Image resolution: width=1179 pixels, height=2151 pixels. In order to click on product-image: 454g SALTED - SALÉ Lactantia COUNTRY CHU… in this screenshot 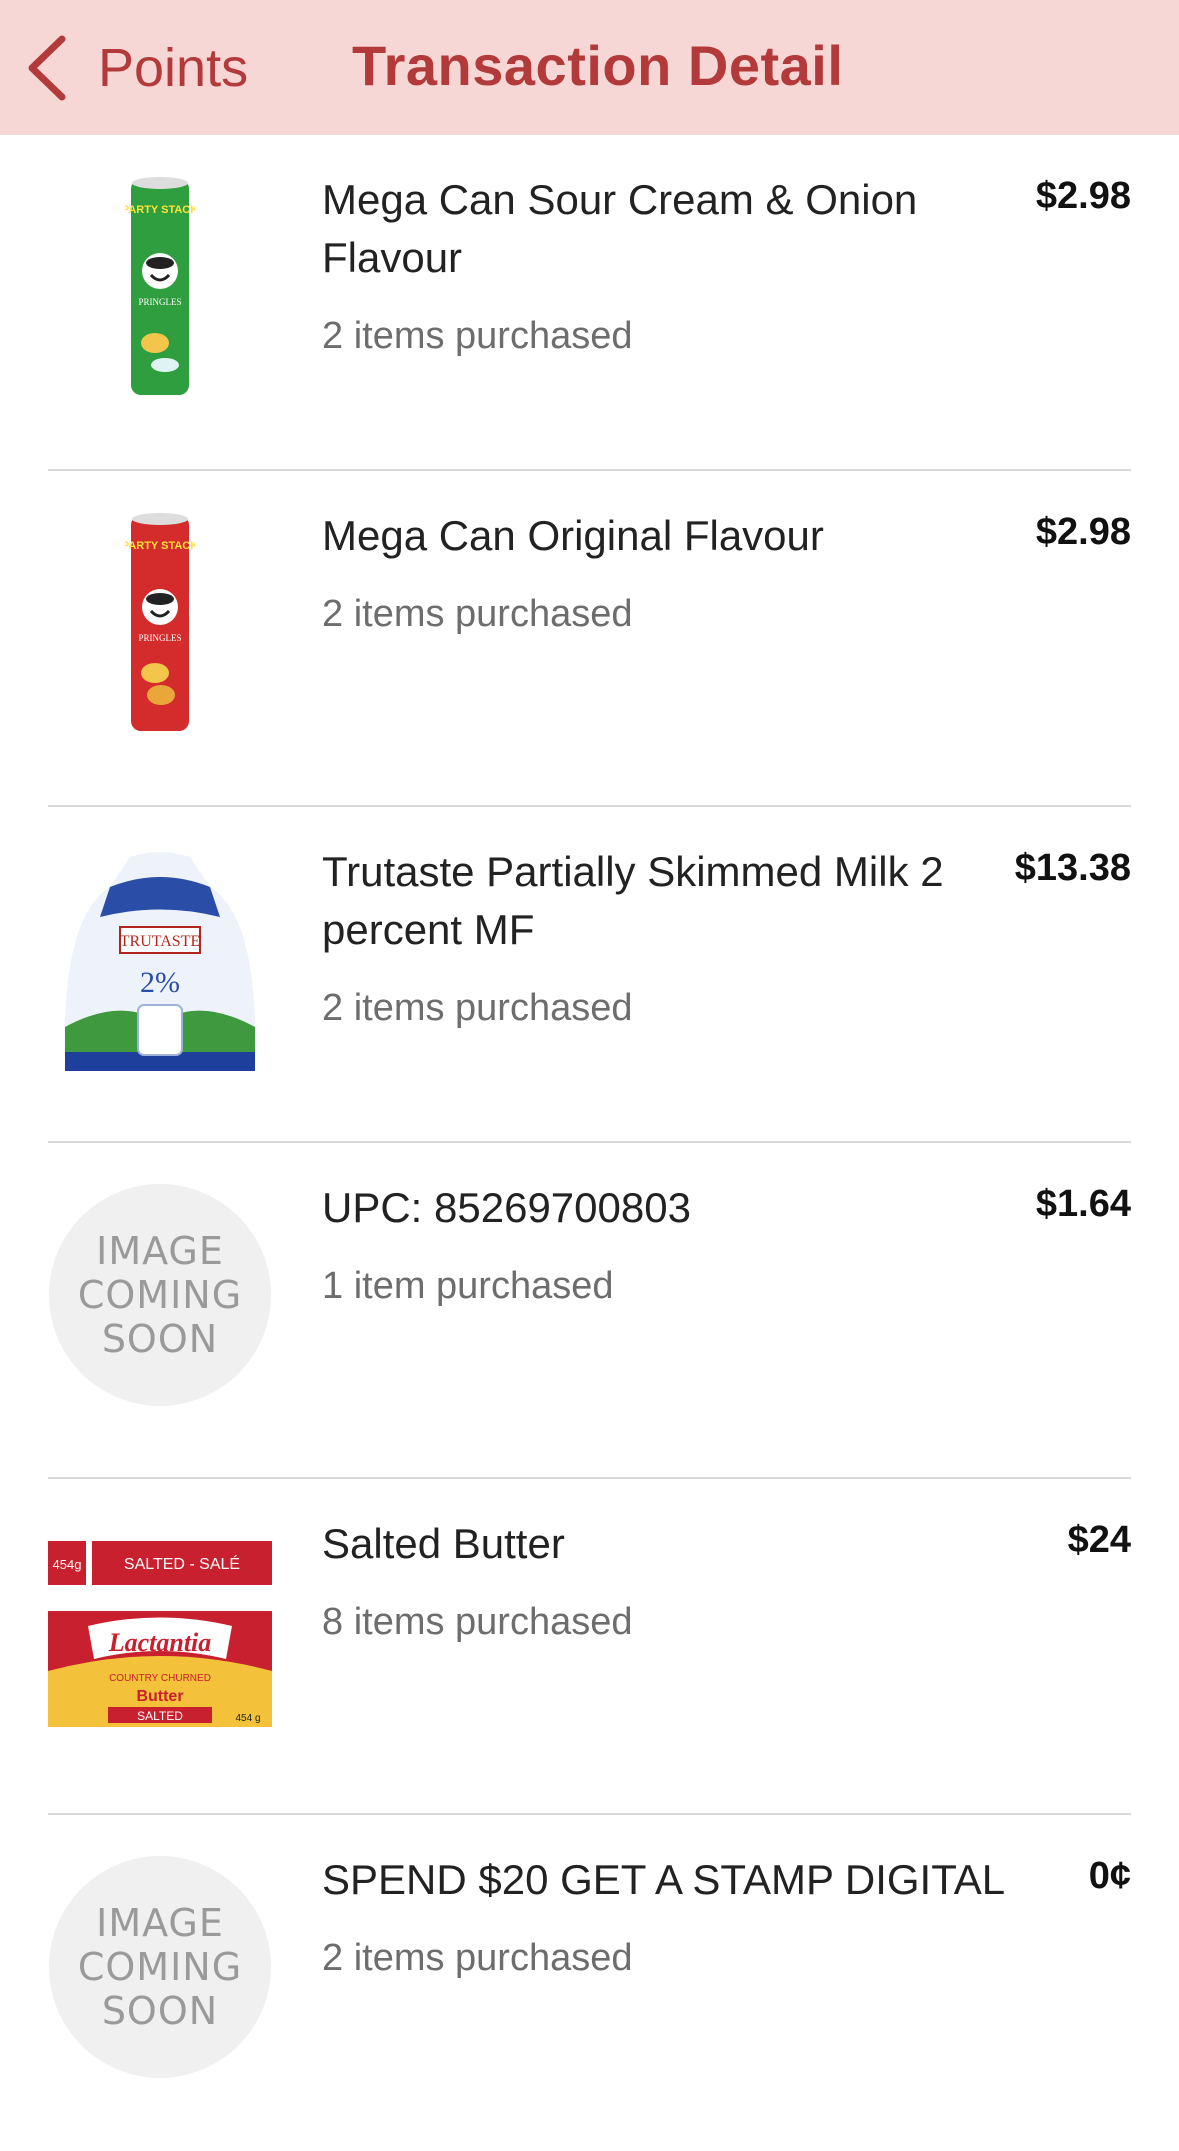, I will do `click(160, 1631)`.